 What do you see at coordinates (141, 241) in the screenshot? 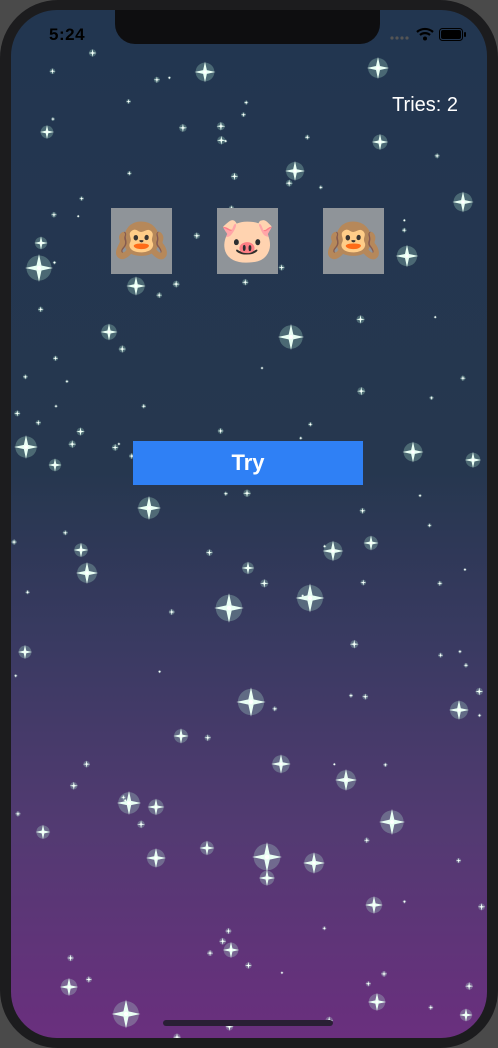
I see `slot-1: 🙉` at bounding box center [141, 241].